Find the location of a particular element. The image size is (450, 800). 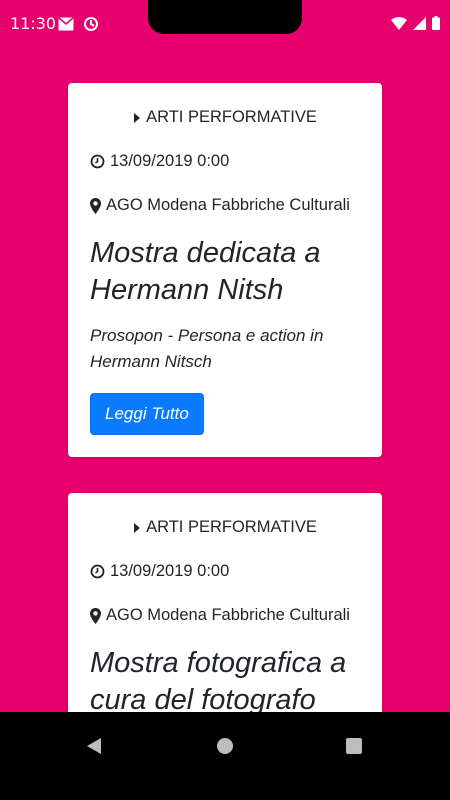

home-button is located at coordinates (225, 748).